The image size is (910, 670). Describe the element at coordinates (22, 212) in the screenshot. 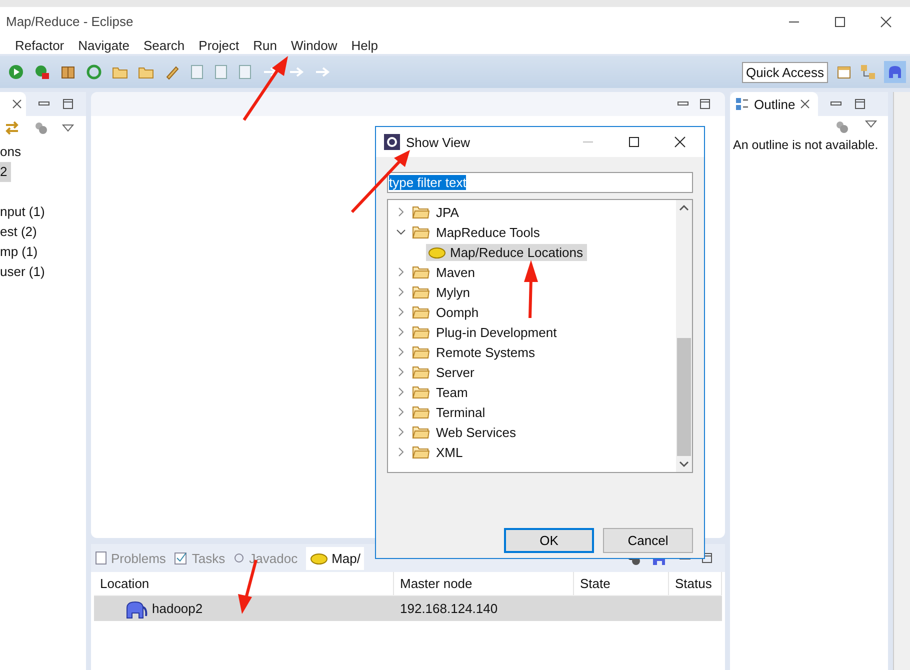

I see `tree-item: nput (1)` at that location.